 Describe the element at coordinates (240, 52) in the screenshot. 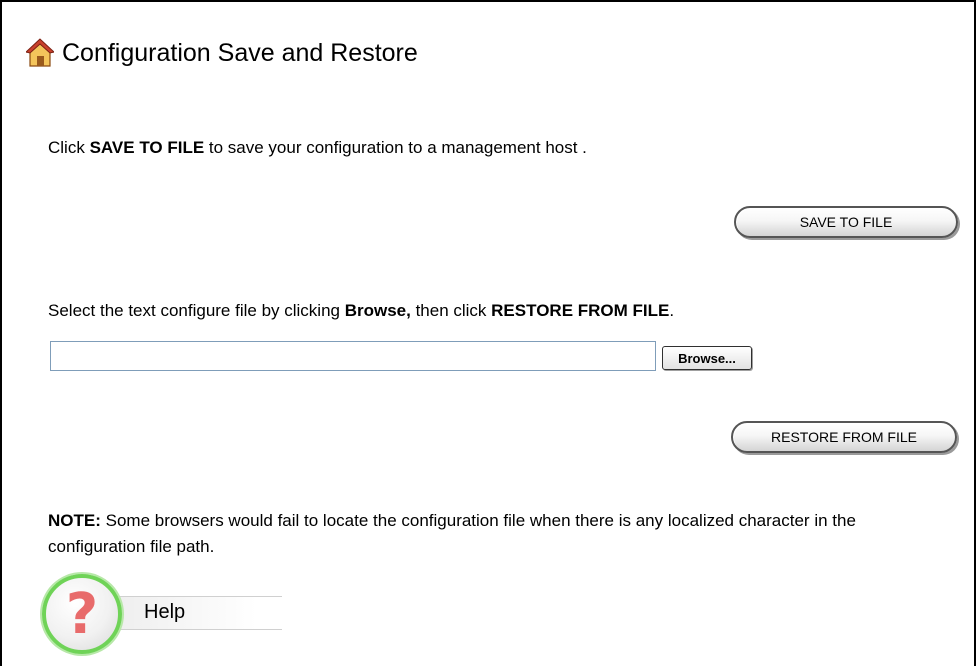

I see `page-title: Configuration Save and Restore` at that location.